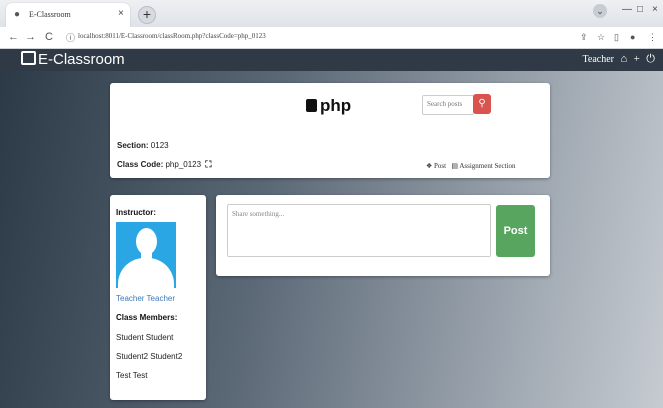 The height and width of the screenshot is (408, 663). I want to click on window-minimize-button: —, so click(627, 9).